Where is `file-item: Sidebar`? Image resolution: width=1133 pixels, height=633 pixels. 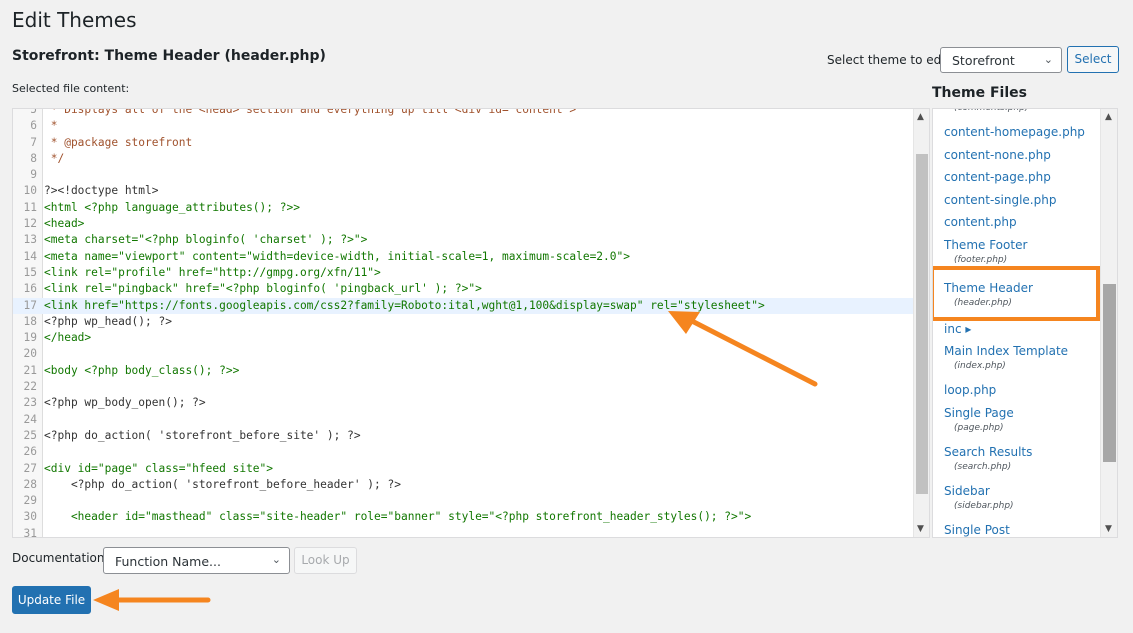 file-item: Sidebar is located at coordinates (967, 491).